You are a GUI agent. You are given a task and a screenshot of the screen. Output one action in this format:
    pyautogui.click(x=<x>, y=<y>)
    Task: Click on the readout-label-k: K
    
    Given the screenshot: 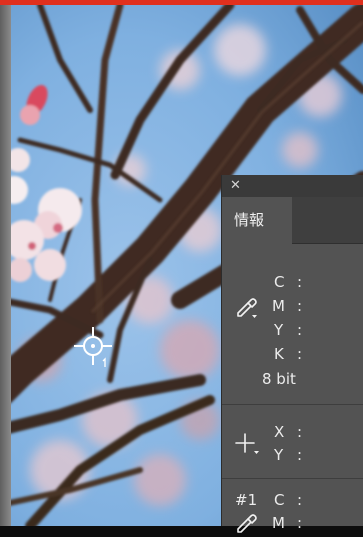 What is the action you would take?
    pyautogui.click(x=279, y=354)
    